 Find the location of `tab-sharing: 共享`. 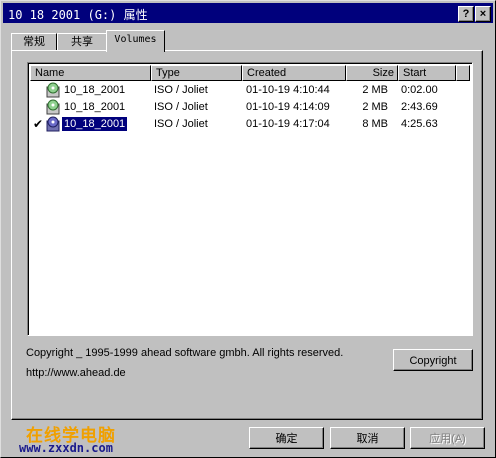

tab-sharing: 共享 is located at coordinates (82, 42).